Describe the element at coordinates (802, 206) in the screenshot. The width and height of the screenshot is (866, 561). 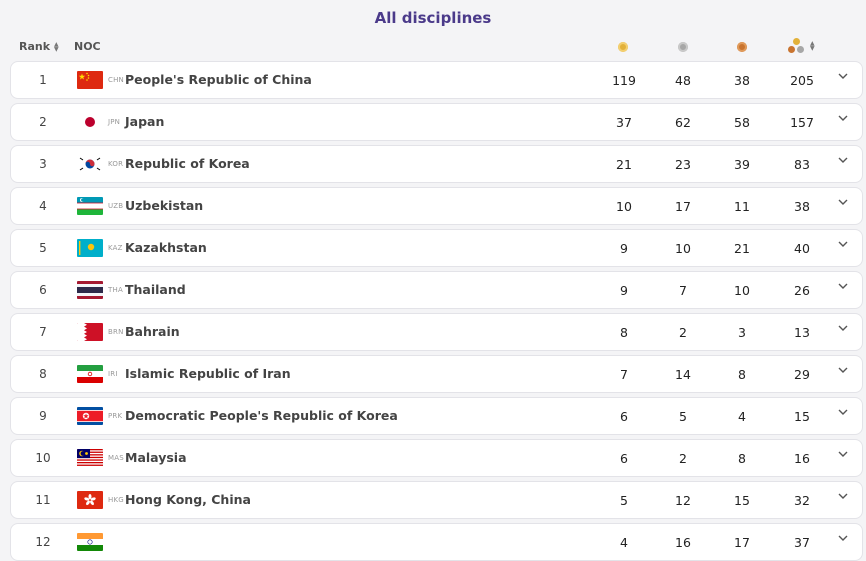
I see `total-count: 38` at that location.